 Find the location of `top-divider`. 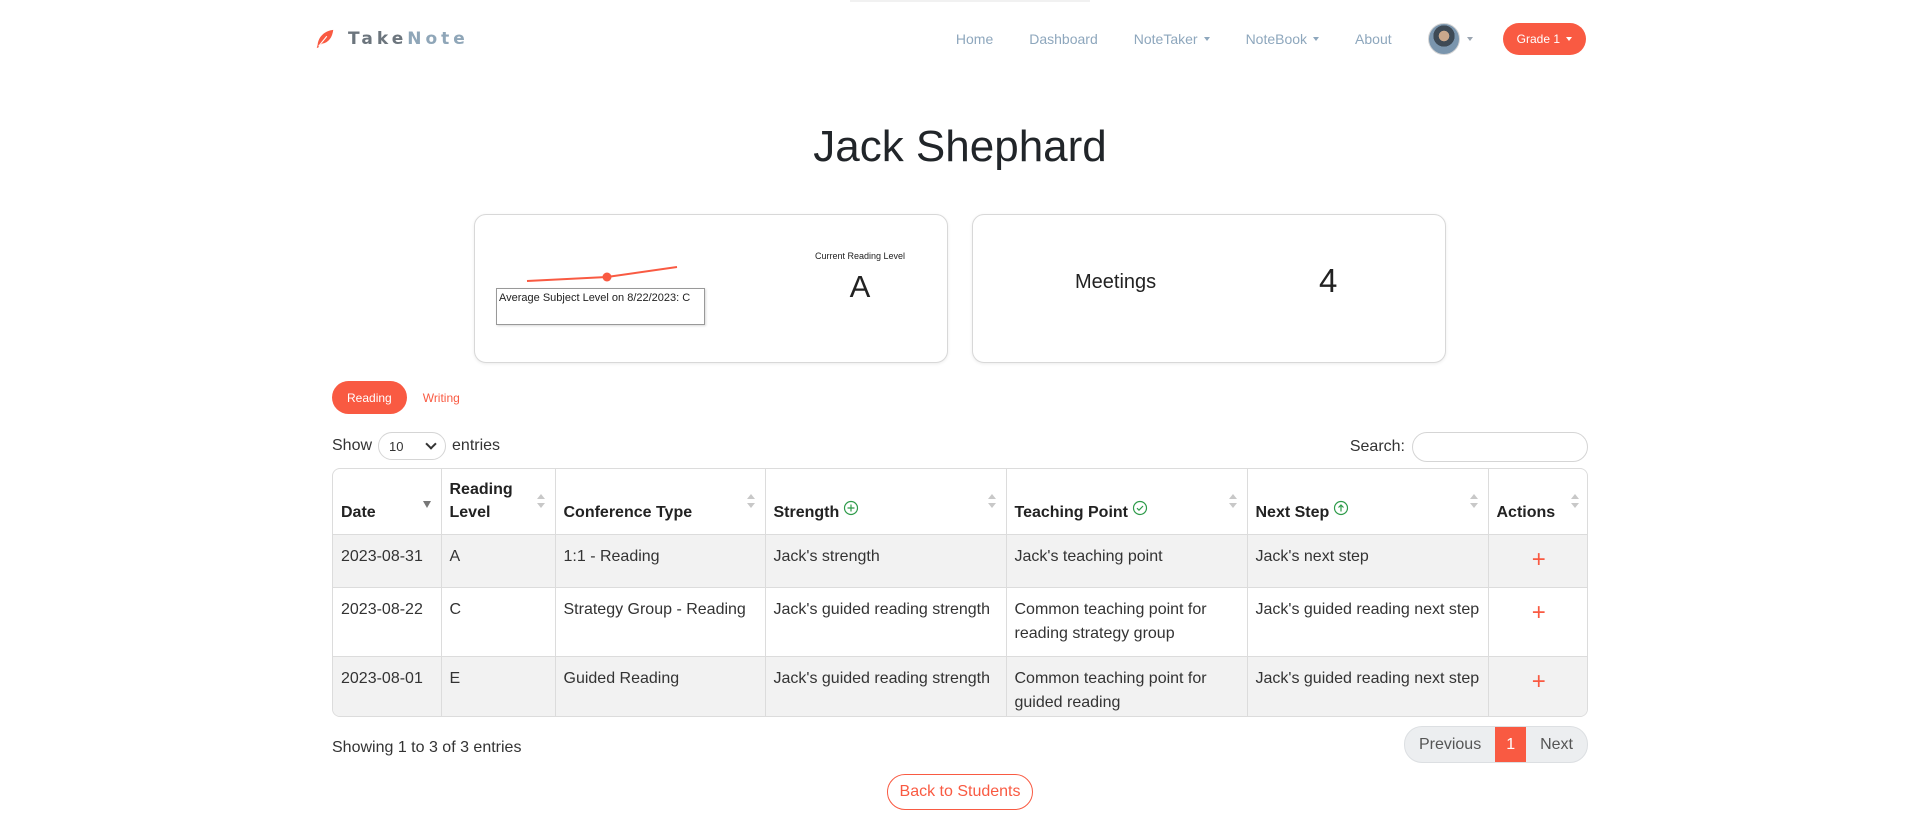

top-divider is located at coordinates (970, 1).